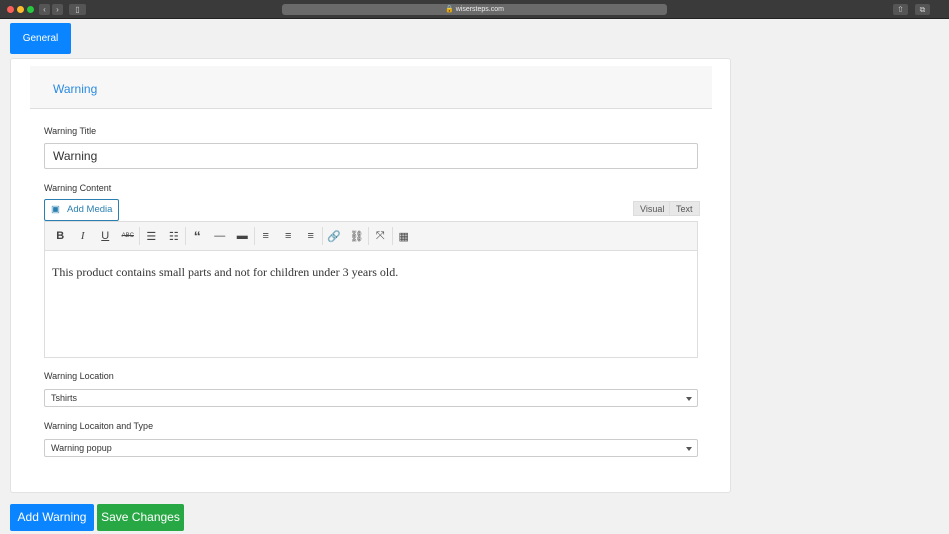 This screenshot has height=534, width=949. I want to click on close-window-button, so click(10, 9).